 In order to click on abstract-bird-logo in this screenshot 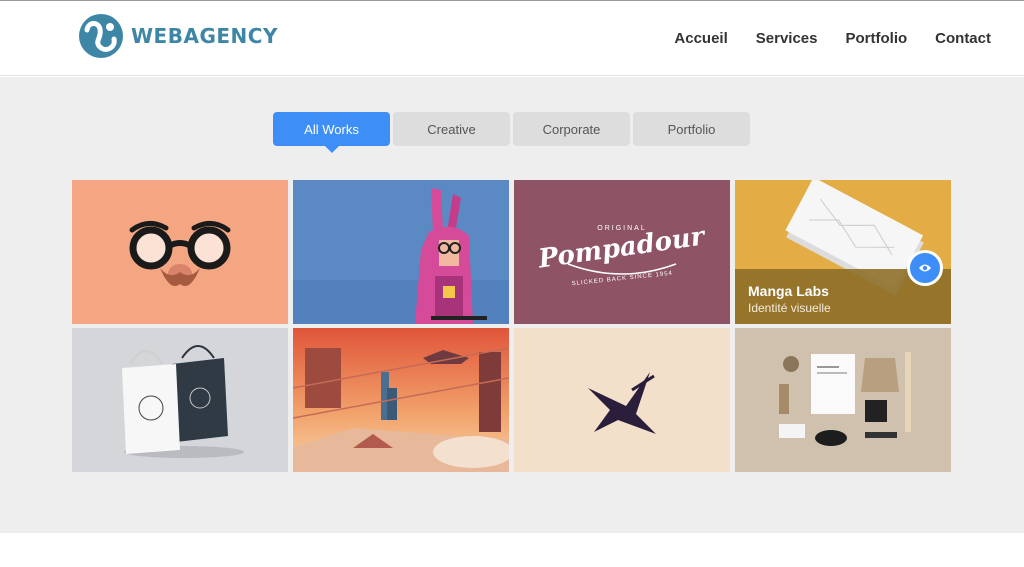, I will do `click(622, 400)`.